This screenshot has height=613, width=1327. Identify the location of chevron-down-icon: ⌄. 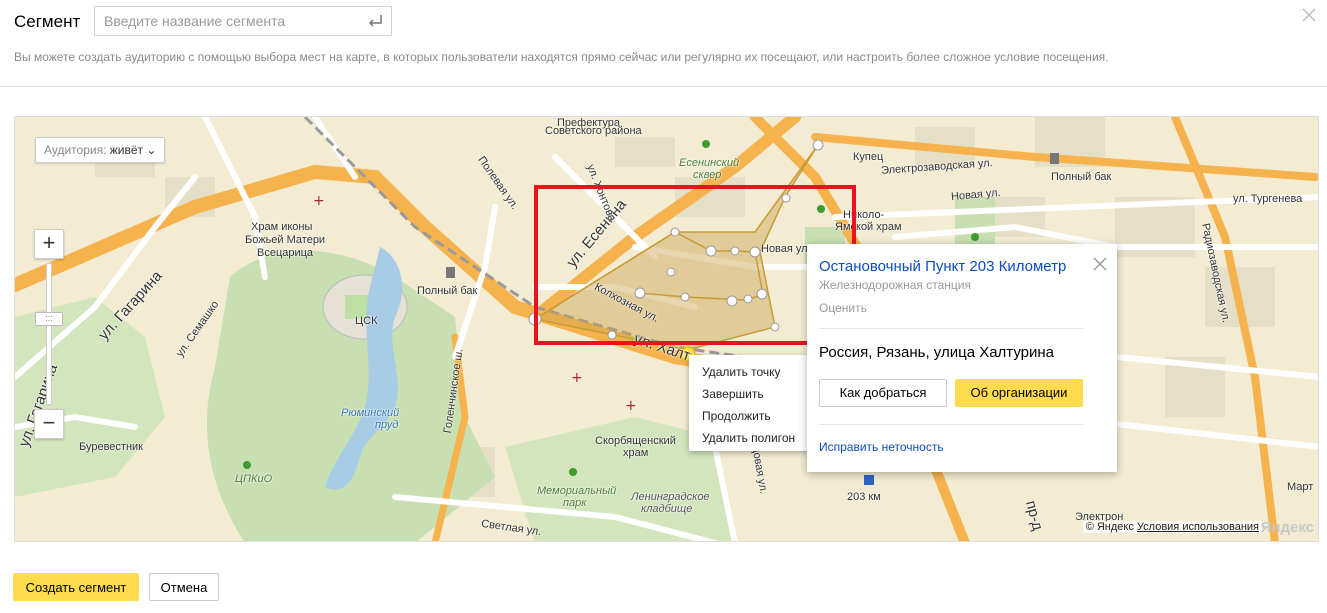
(151, 150).